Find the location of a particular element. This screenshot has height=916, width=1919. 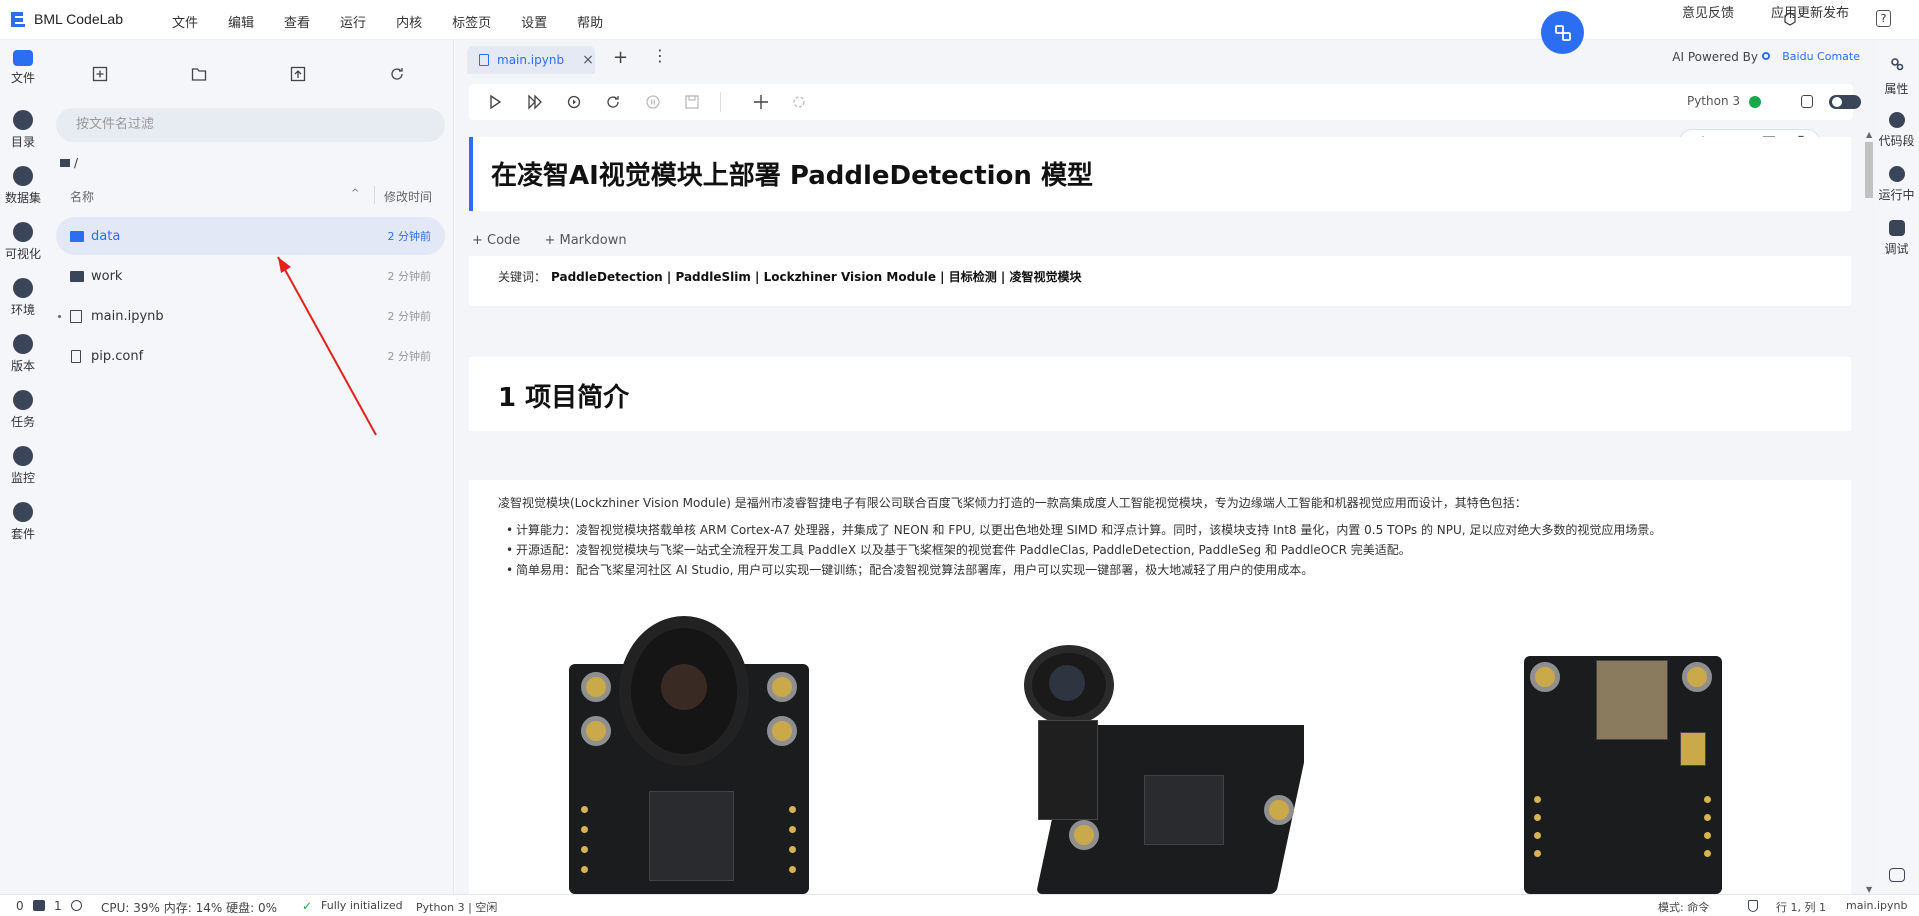

close-tab-icon: × is located at coordinates (588, 60).